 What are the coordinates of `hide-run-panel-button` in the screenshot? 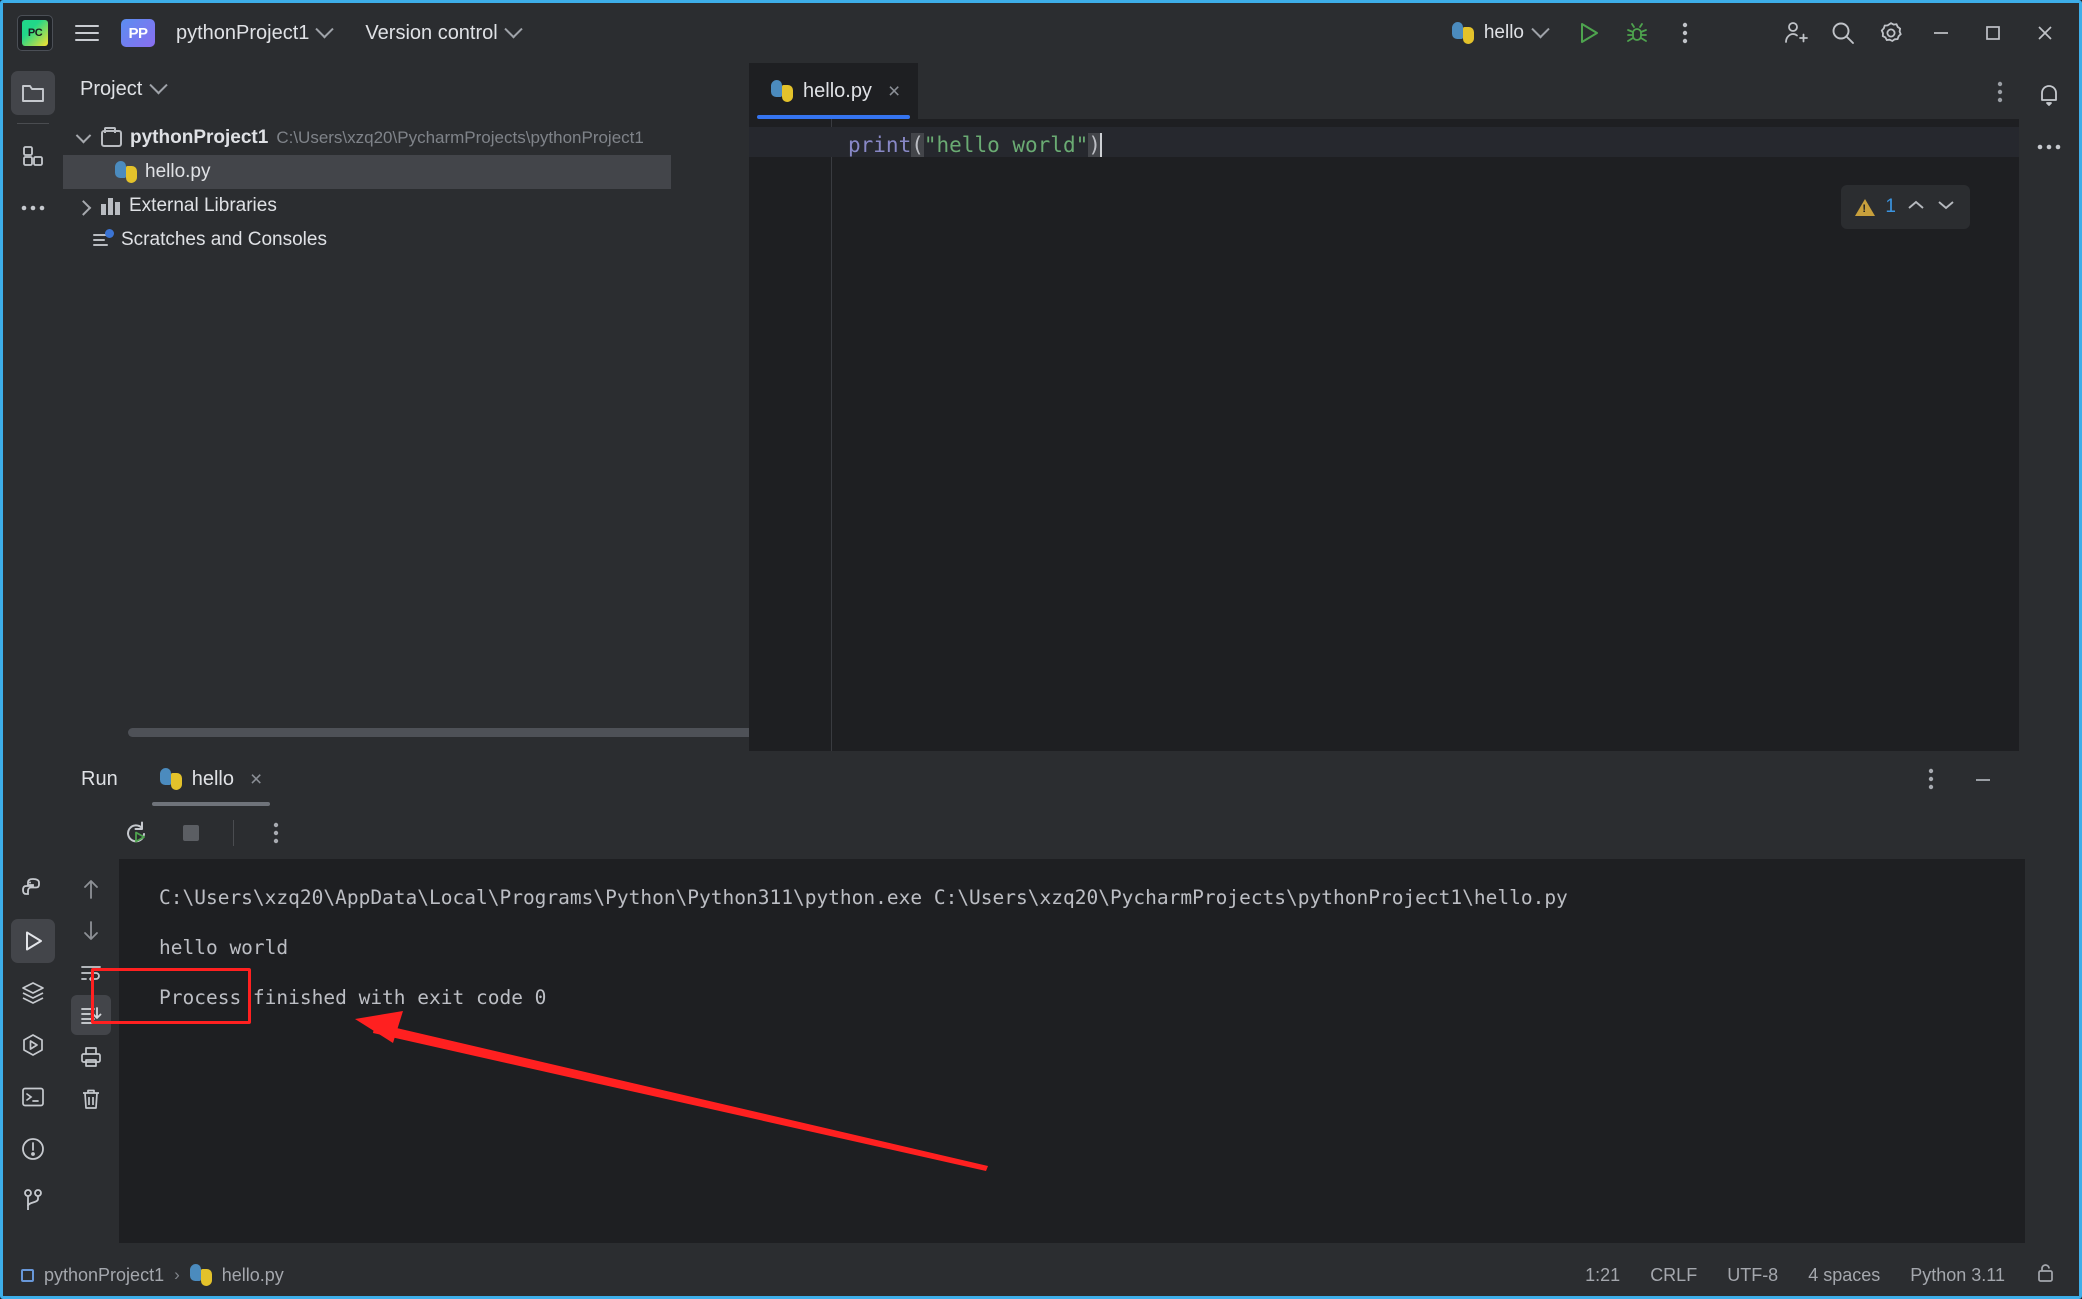 It's located at (1983, 779).